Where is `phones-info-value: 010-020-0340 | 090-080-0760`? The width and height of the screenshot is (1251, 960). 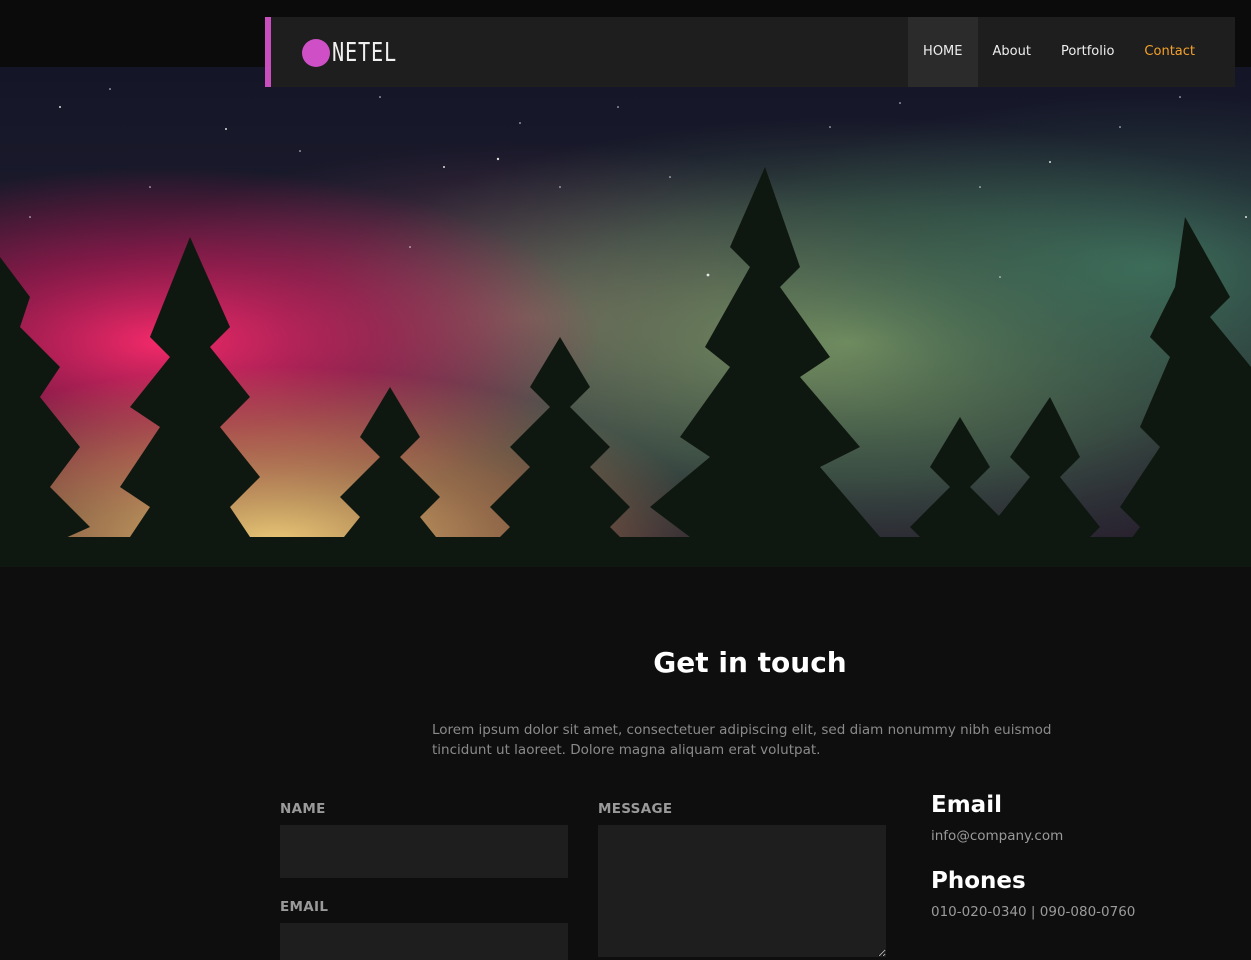 phones-info-value: 010-020-0340 | 090-080-0760 is located at coordinates (1033, 912).